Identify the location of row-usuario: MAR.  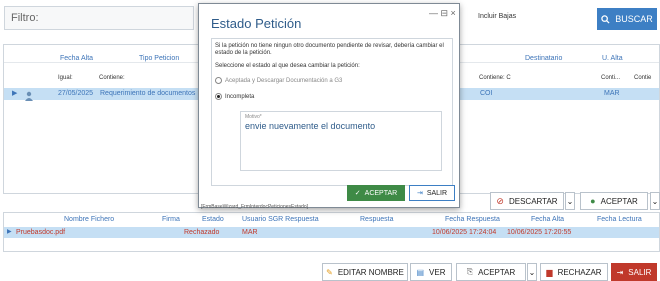
(250, 232).